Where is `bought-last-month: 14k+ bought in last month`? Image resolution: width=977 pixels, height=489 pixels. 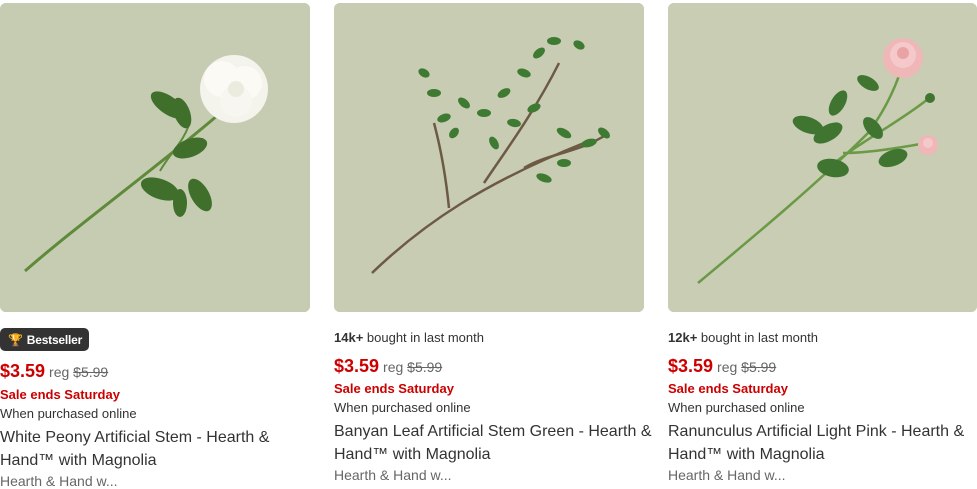
bought-last-month: 14k+ bought in last month is located at coordinates (409, 337).